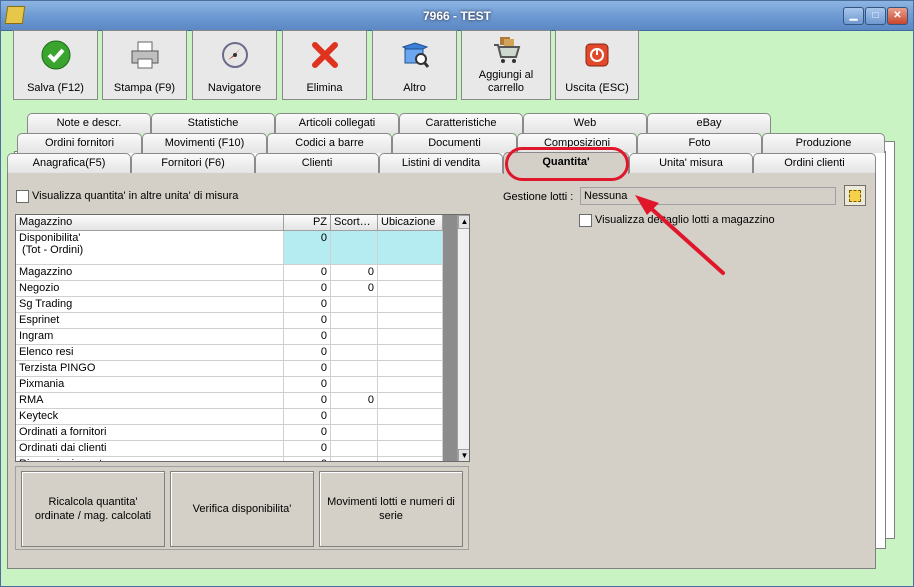  Describe the element at coordinates (463, 455) in the screenshot. I see `scroll-down-arrow-icon: ▼` at that location.